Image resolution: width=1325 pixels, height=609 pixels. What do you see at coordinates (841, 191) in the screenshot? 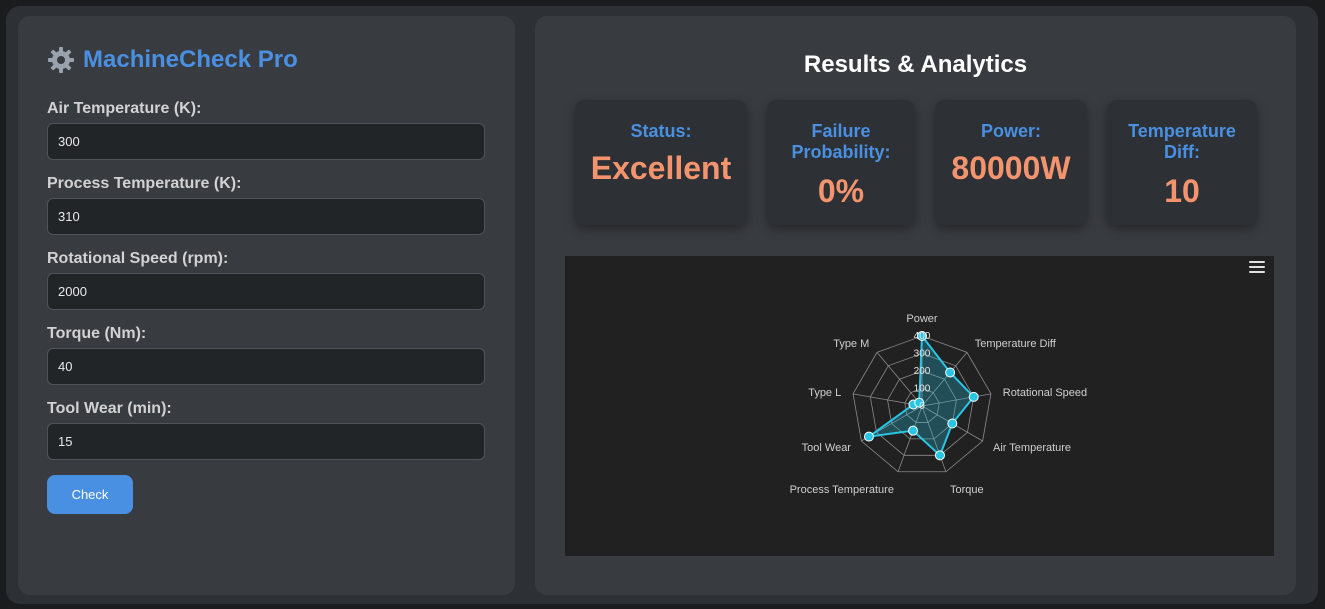
I see `failure-probability-value: 0%` at bounding box center [841, 191].